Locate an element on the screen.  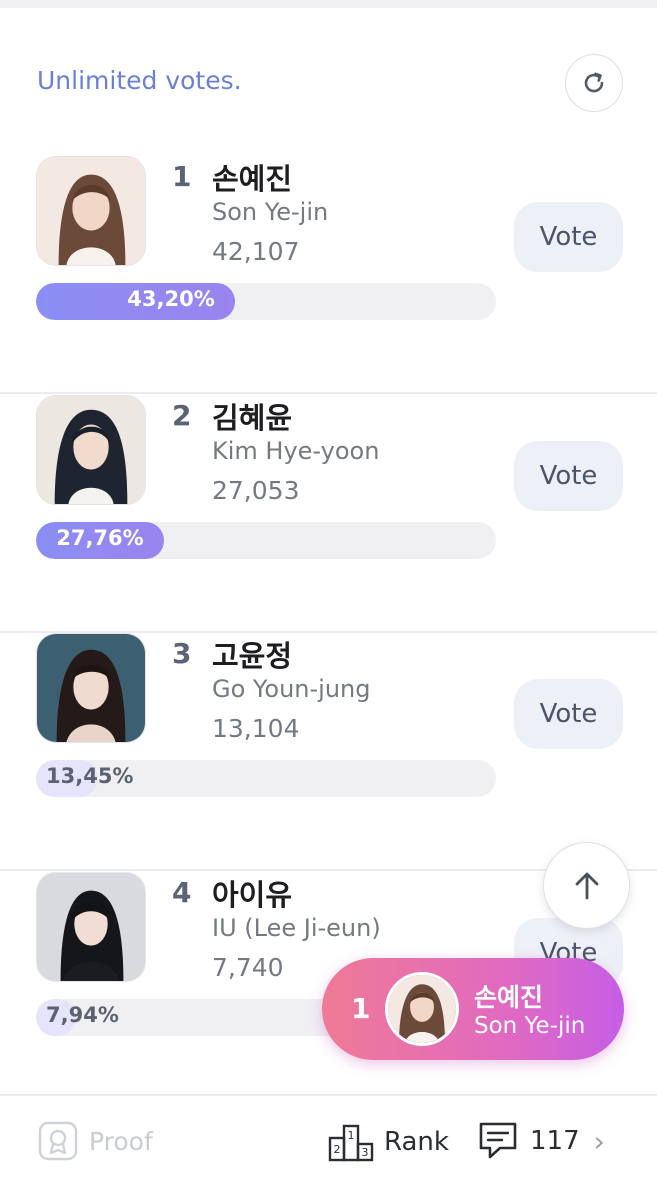
current-leader-banner: 1 손예진 Son Ye-jin is located at coordinates (473, 1009).